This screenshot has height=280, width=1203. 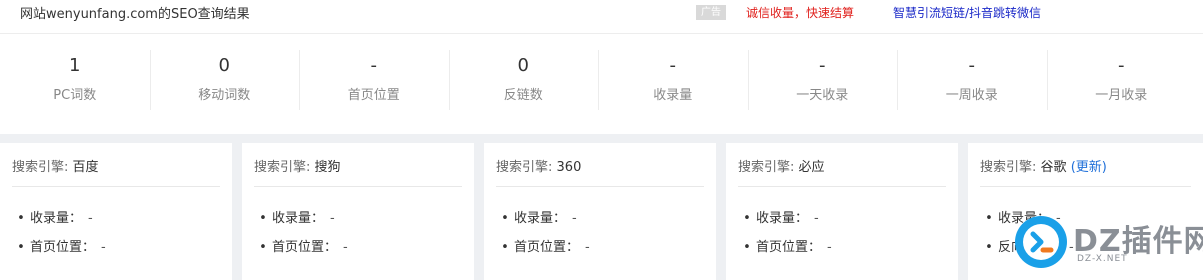 I want to click on ad-link-traffic: 诚信收量，快速结算, so click(x=800, y=12).